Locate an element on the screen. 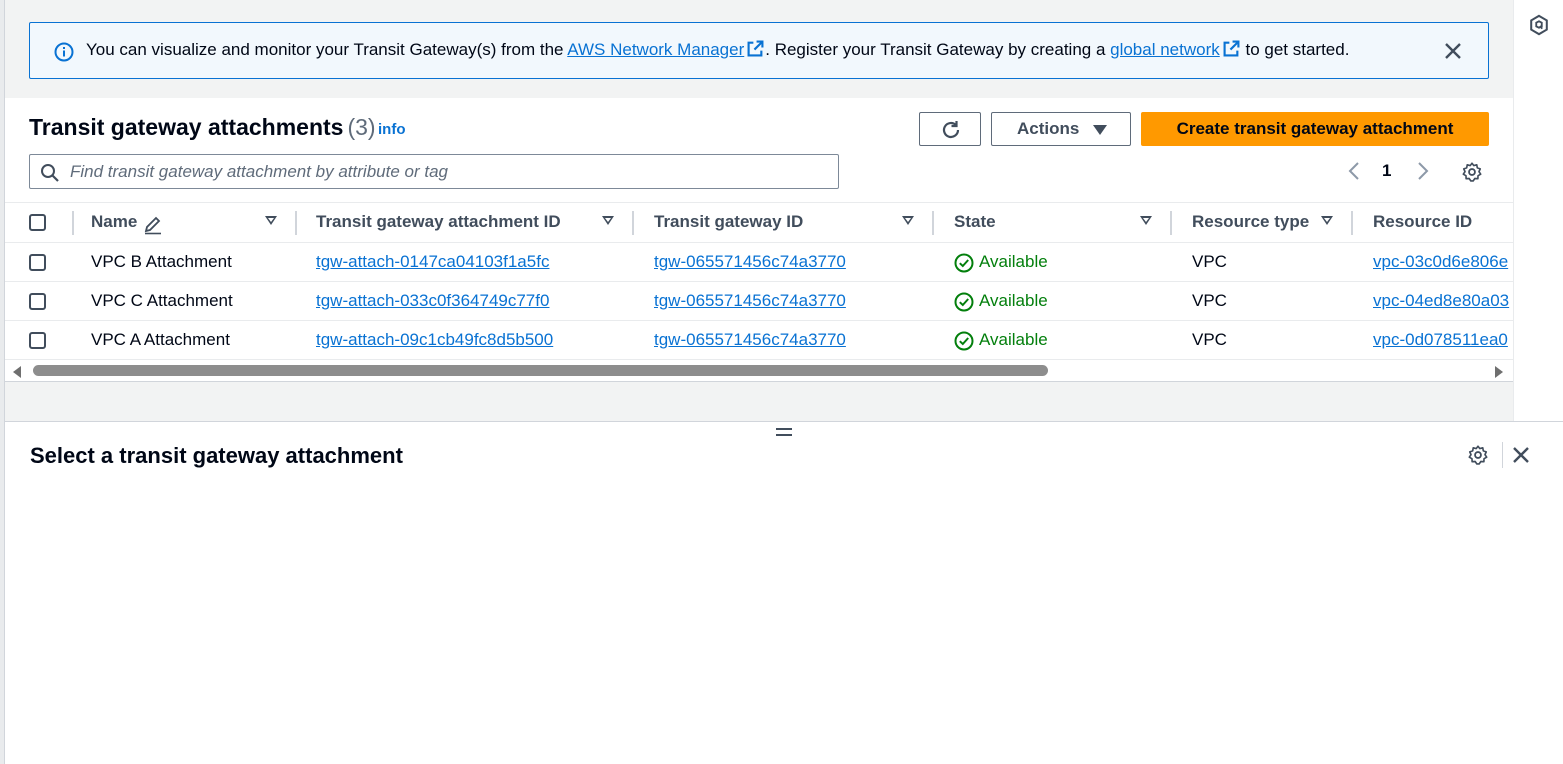  horizontal-scrollbar is located at coordinates (759, 371).